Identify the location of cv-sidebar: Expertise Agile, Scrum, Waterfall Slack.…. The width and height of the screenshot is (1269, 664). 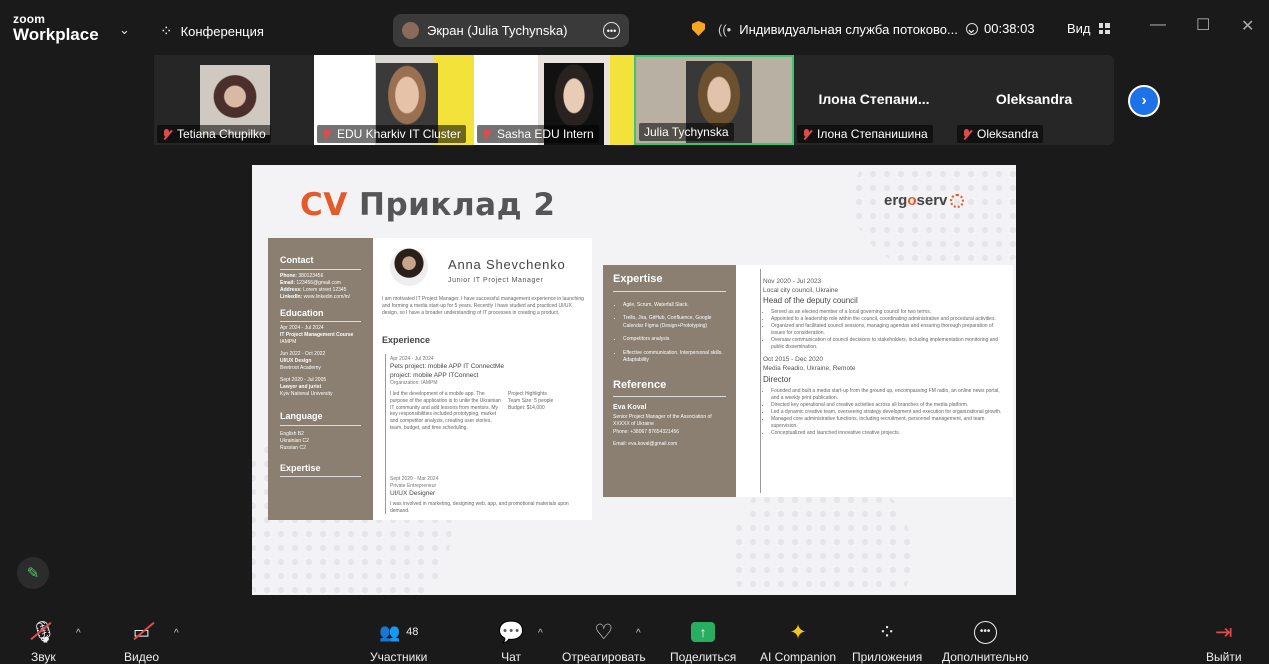
(669, 381).